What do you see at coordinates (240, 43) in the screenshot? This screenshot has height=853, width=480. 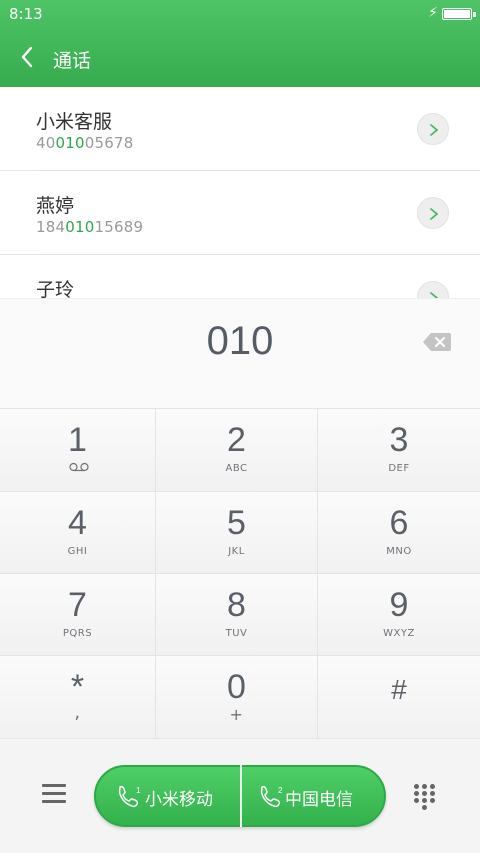 I see `app-header: 8:13 ⚡ 通话` at bounding box center [240, 43].